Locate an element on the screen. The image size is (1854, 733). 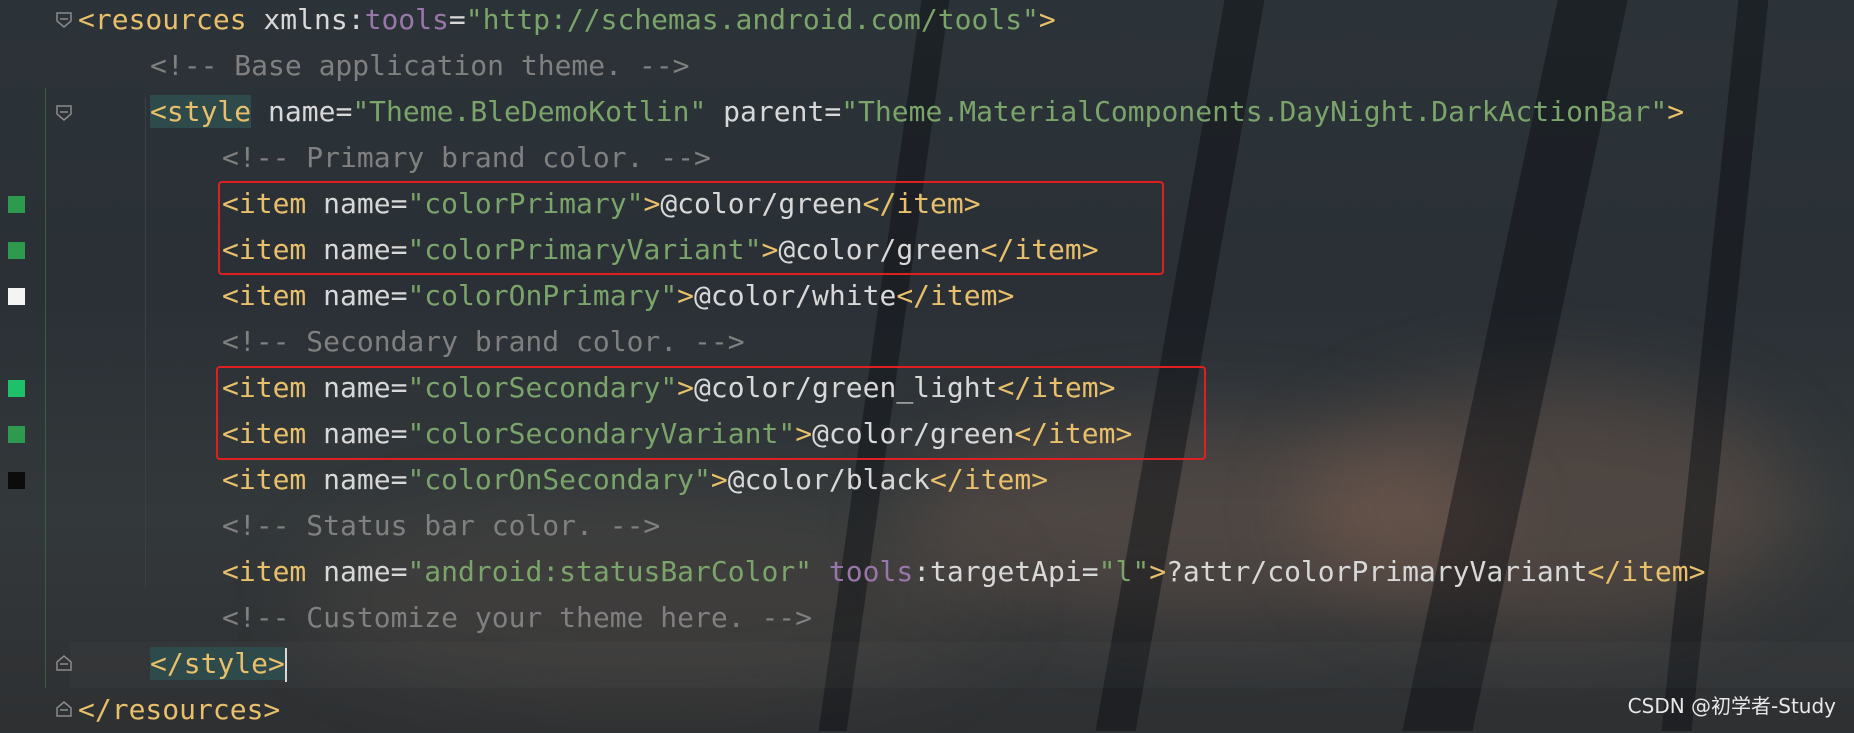
color-swatch-green-light-icon is located at coordinates (16, 388).